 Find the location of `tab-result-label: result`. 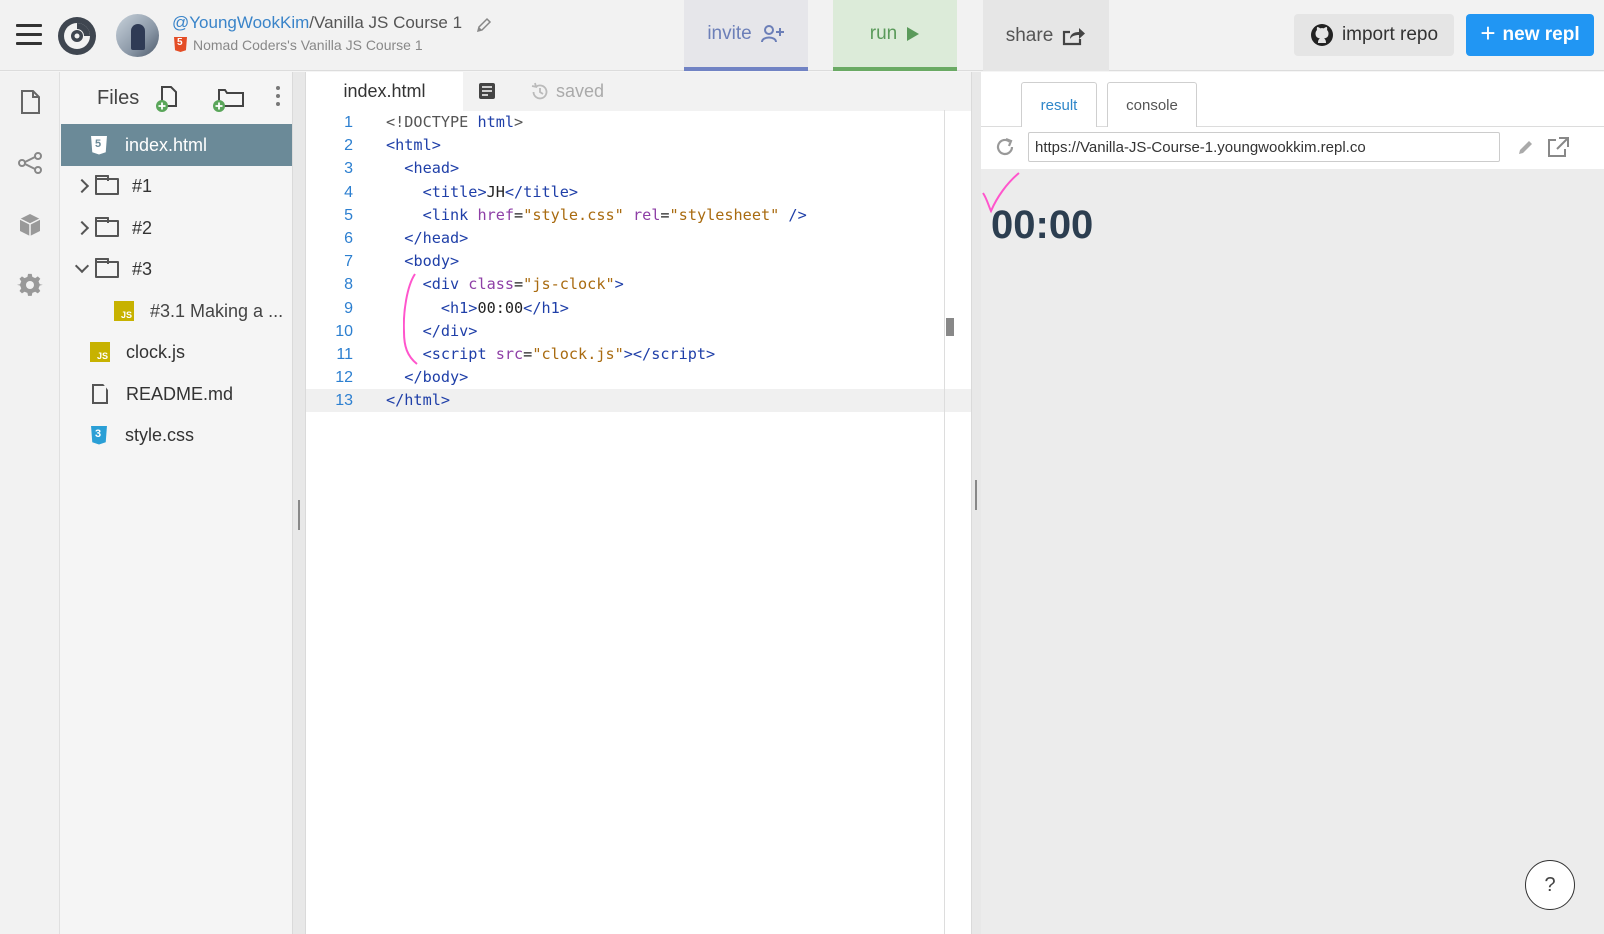

tab-result-label: result is located at coordinates (1059, 105).